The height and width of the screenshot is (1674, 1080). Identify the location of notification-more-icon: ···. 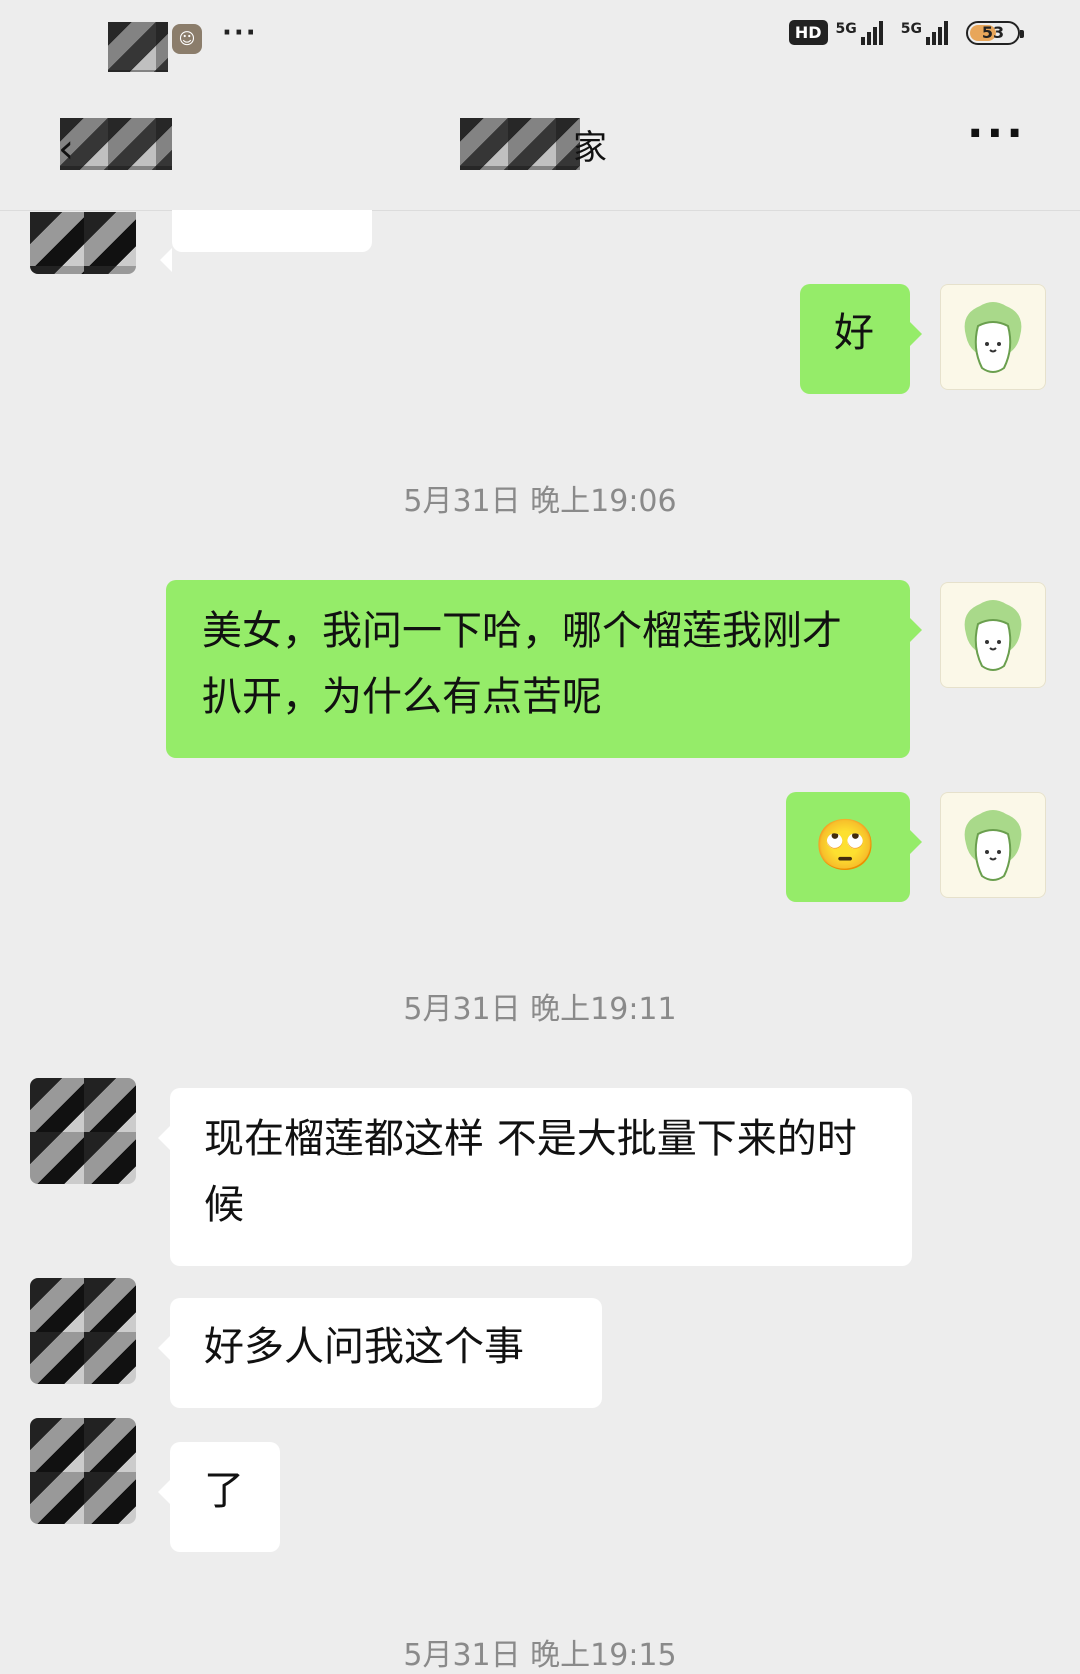
(240, 33).